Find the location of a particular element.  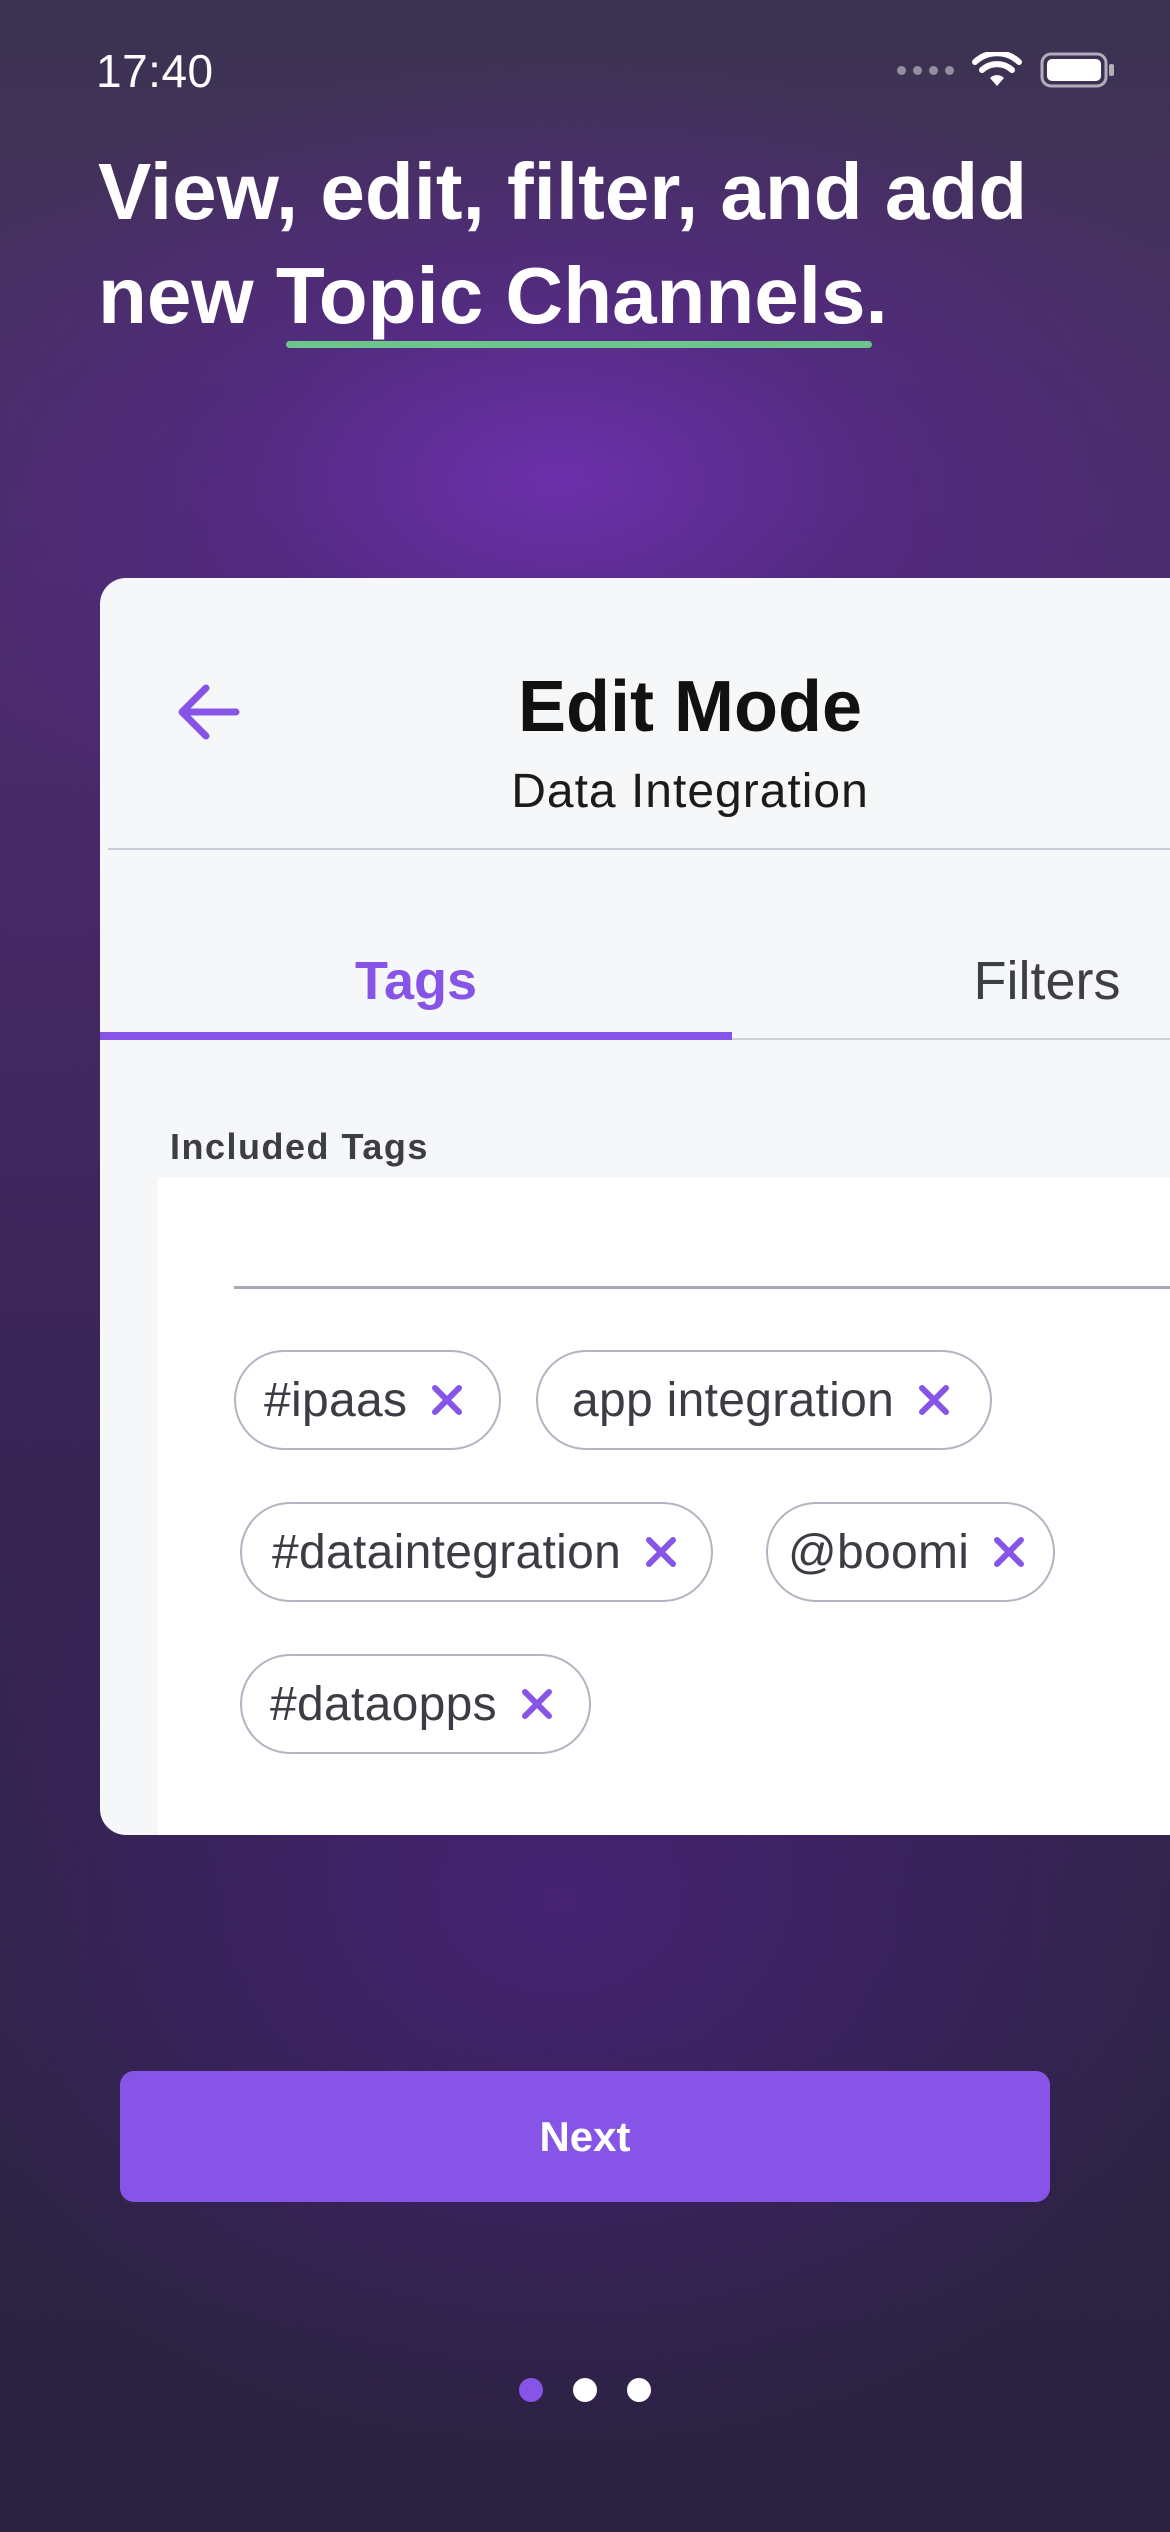

tag-chip-boomi: @boomi is located at coordinates (911, 1552).